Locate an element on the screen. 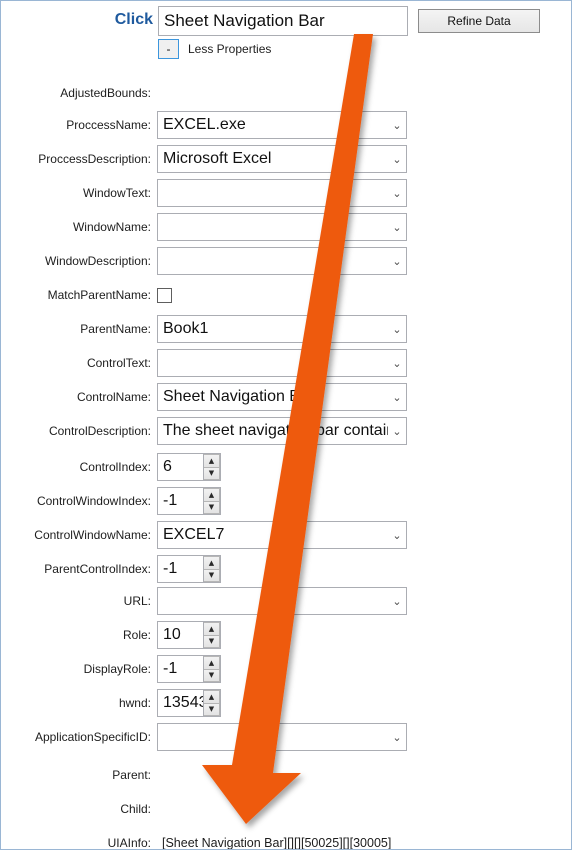 Image resolution: width=572 pixels, height=850 pixels. property-label: ProccessName: is located at coordinates (77, 125).